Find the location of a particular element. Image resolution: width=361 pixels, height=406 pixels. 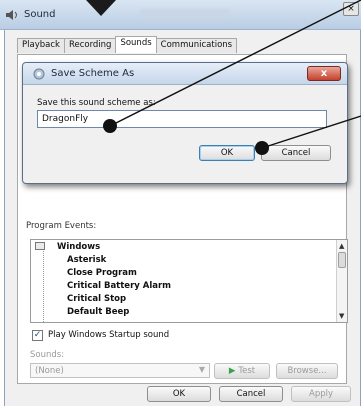

play-icon: ▶ is located at coordinates (232, 371).